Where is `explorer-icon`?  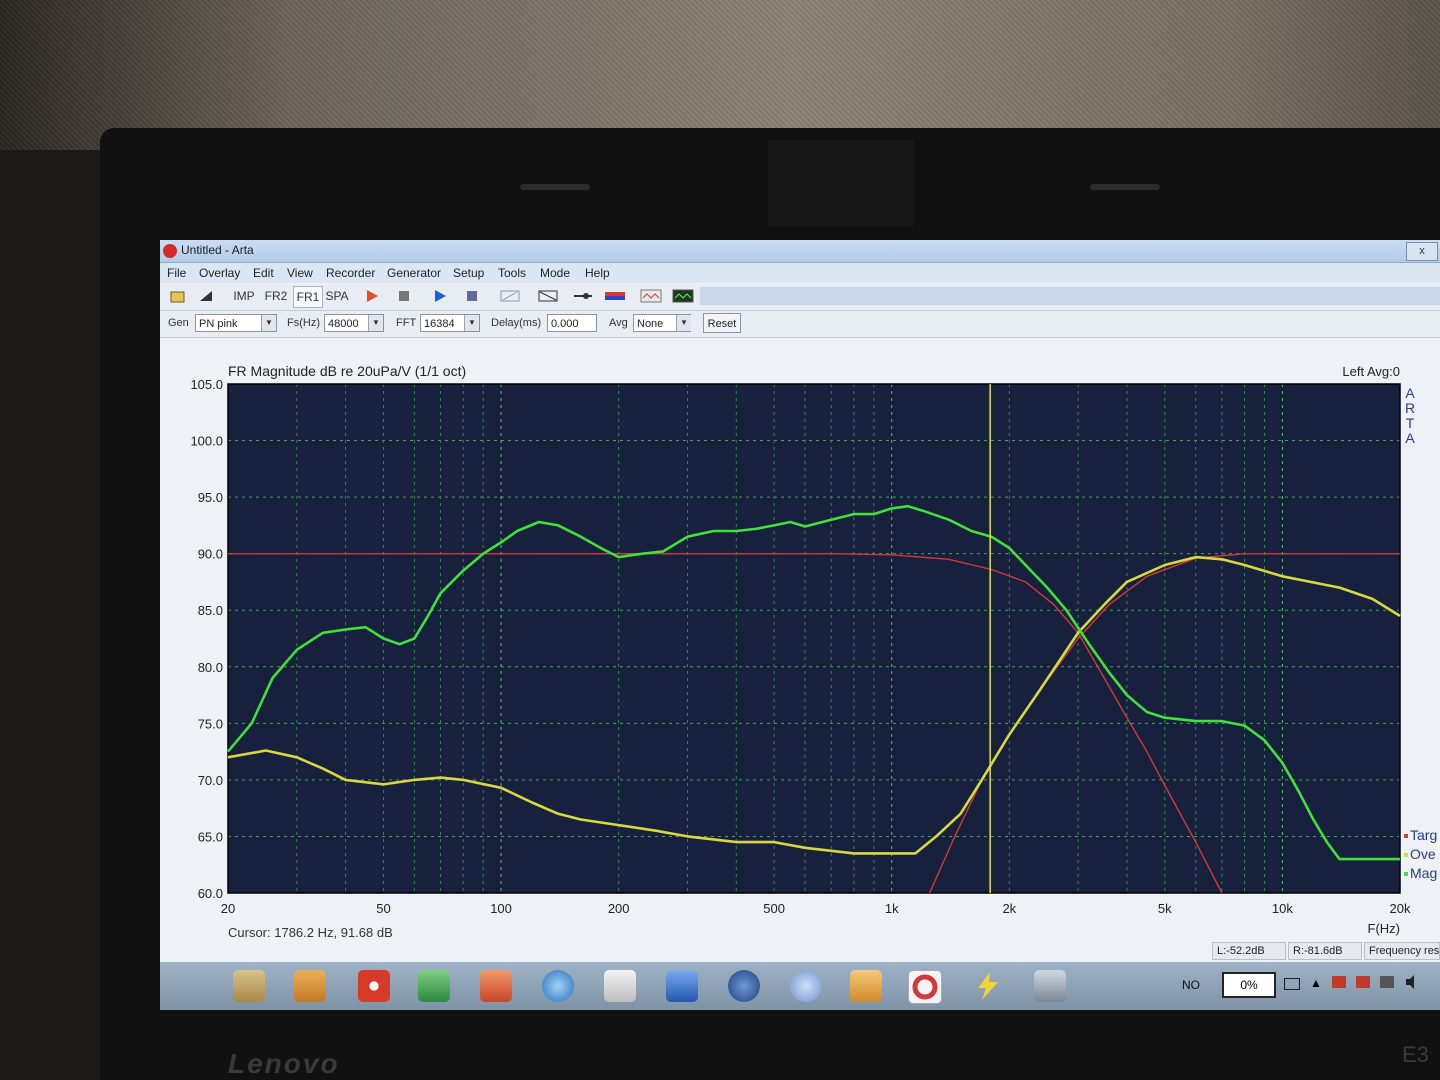 explorer-icon is located at coordinates (249, 986).